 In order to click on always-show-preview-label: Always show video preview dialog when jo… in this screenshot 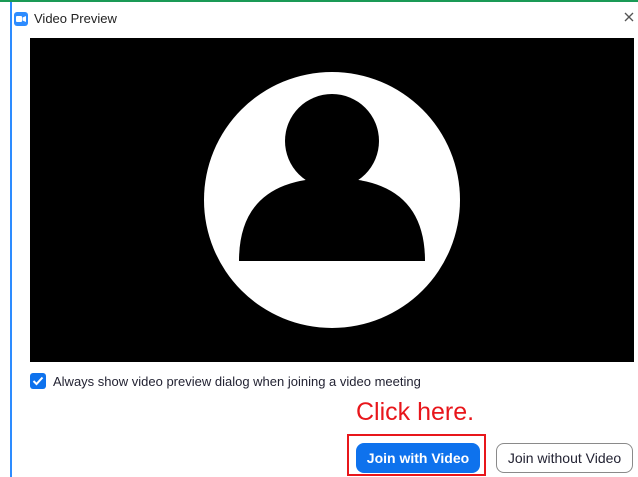, I will do `click(237, 381)`.